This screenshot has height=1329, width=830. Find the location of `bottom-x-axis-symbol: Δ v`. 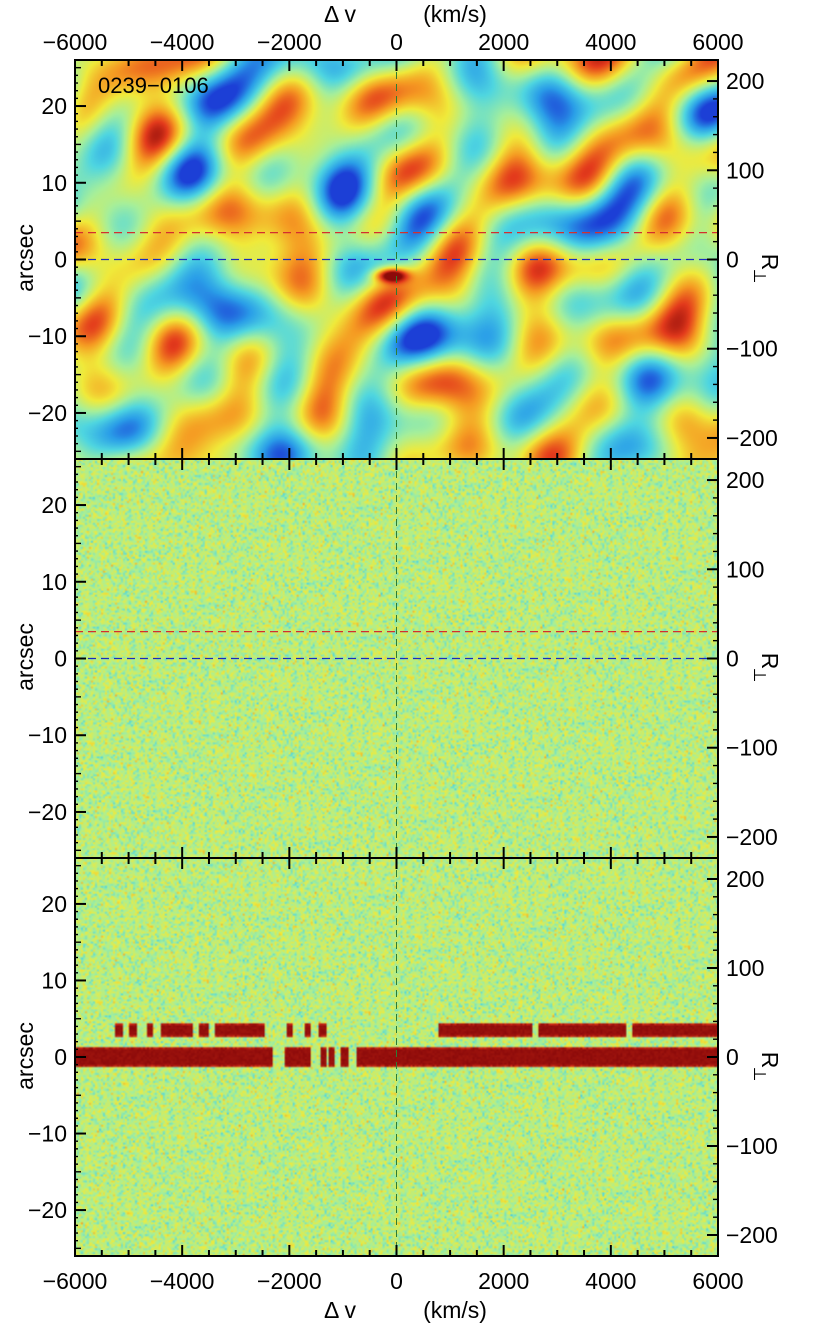

bottom-x-axis-symbol: Δ v is located at coordinates (340, 1310).